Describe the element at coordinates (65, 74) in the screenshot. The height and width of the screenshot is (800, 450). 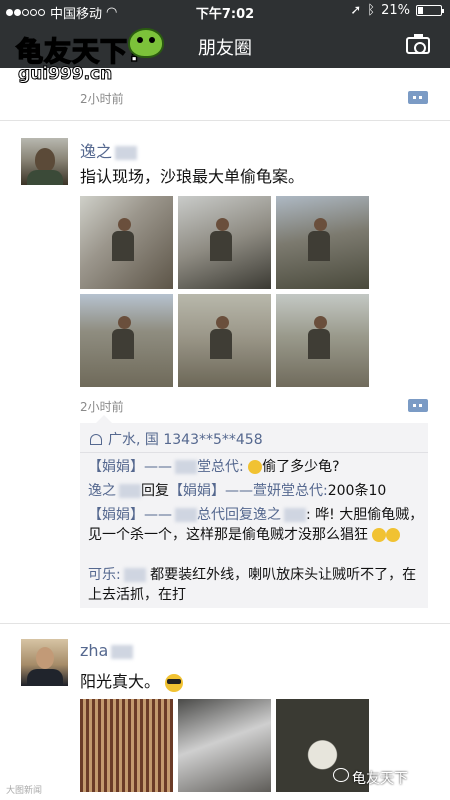
I see `watermark-url: gui999.cn` at that location.